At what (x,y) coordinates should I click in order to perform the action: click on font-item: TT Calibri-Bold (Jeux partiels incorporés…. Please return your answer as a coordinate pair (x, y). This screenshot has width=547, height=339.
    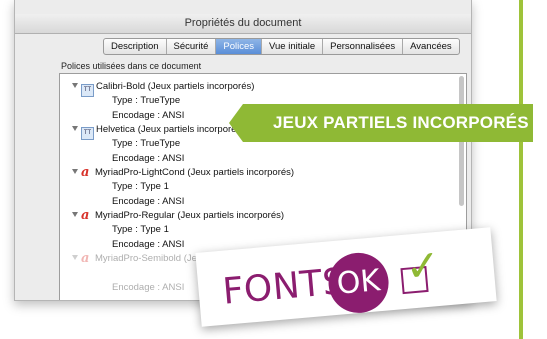
    Looking at the image, I should click on (163, 88).